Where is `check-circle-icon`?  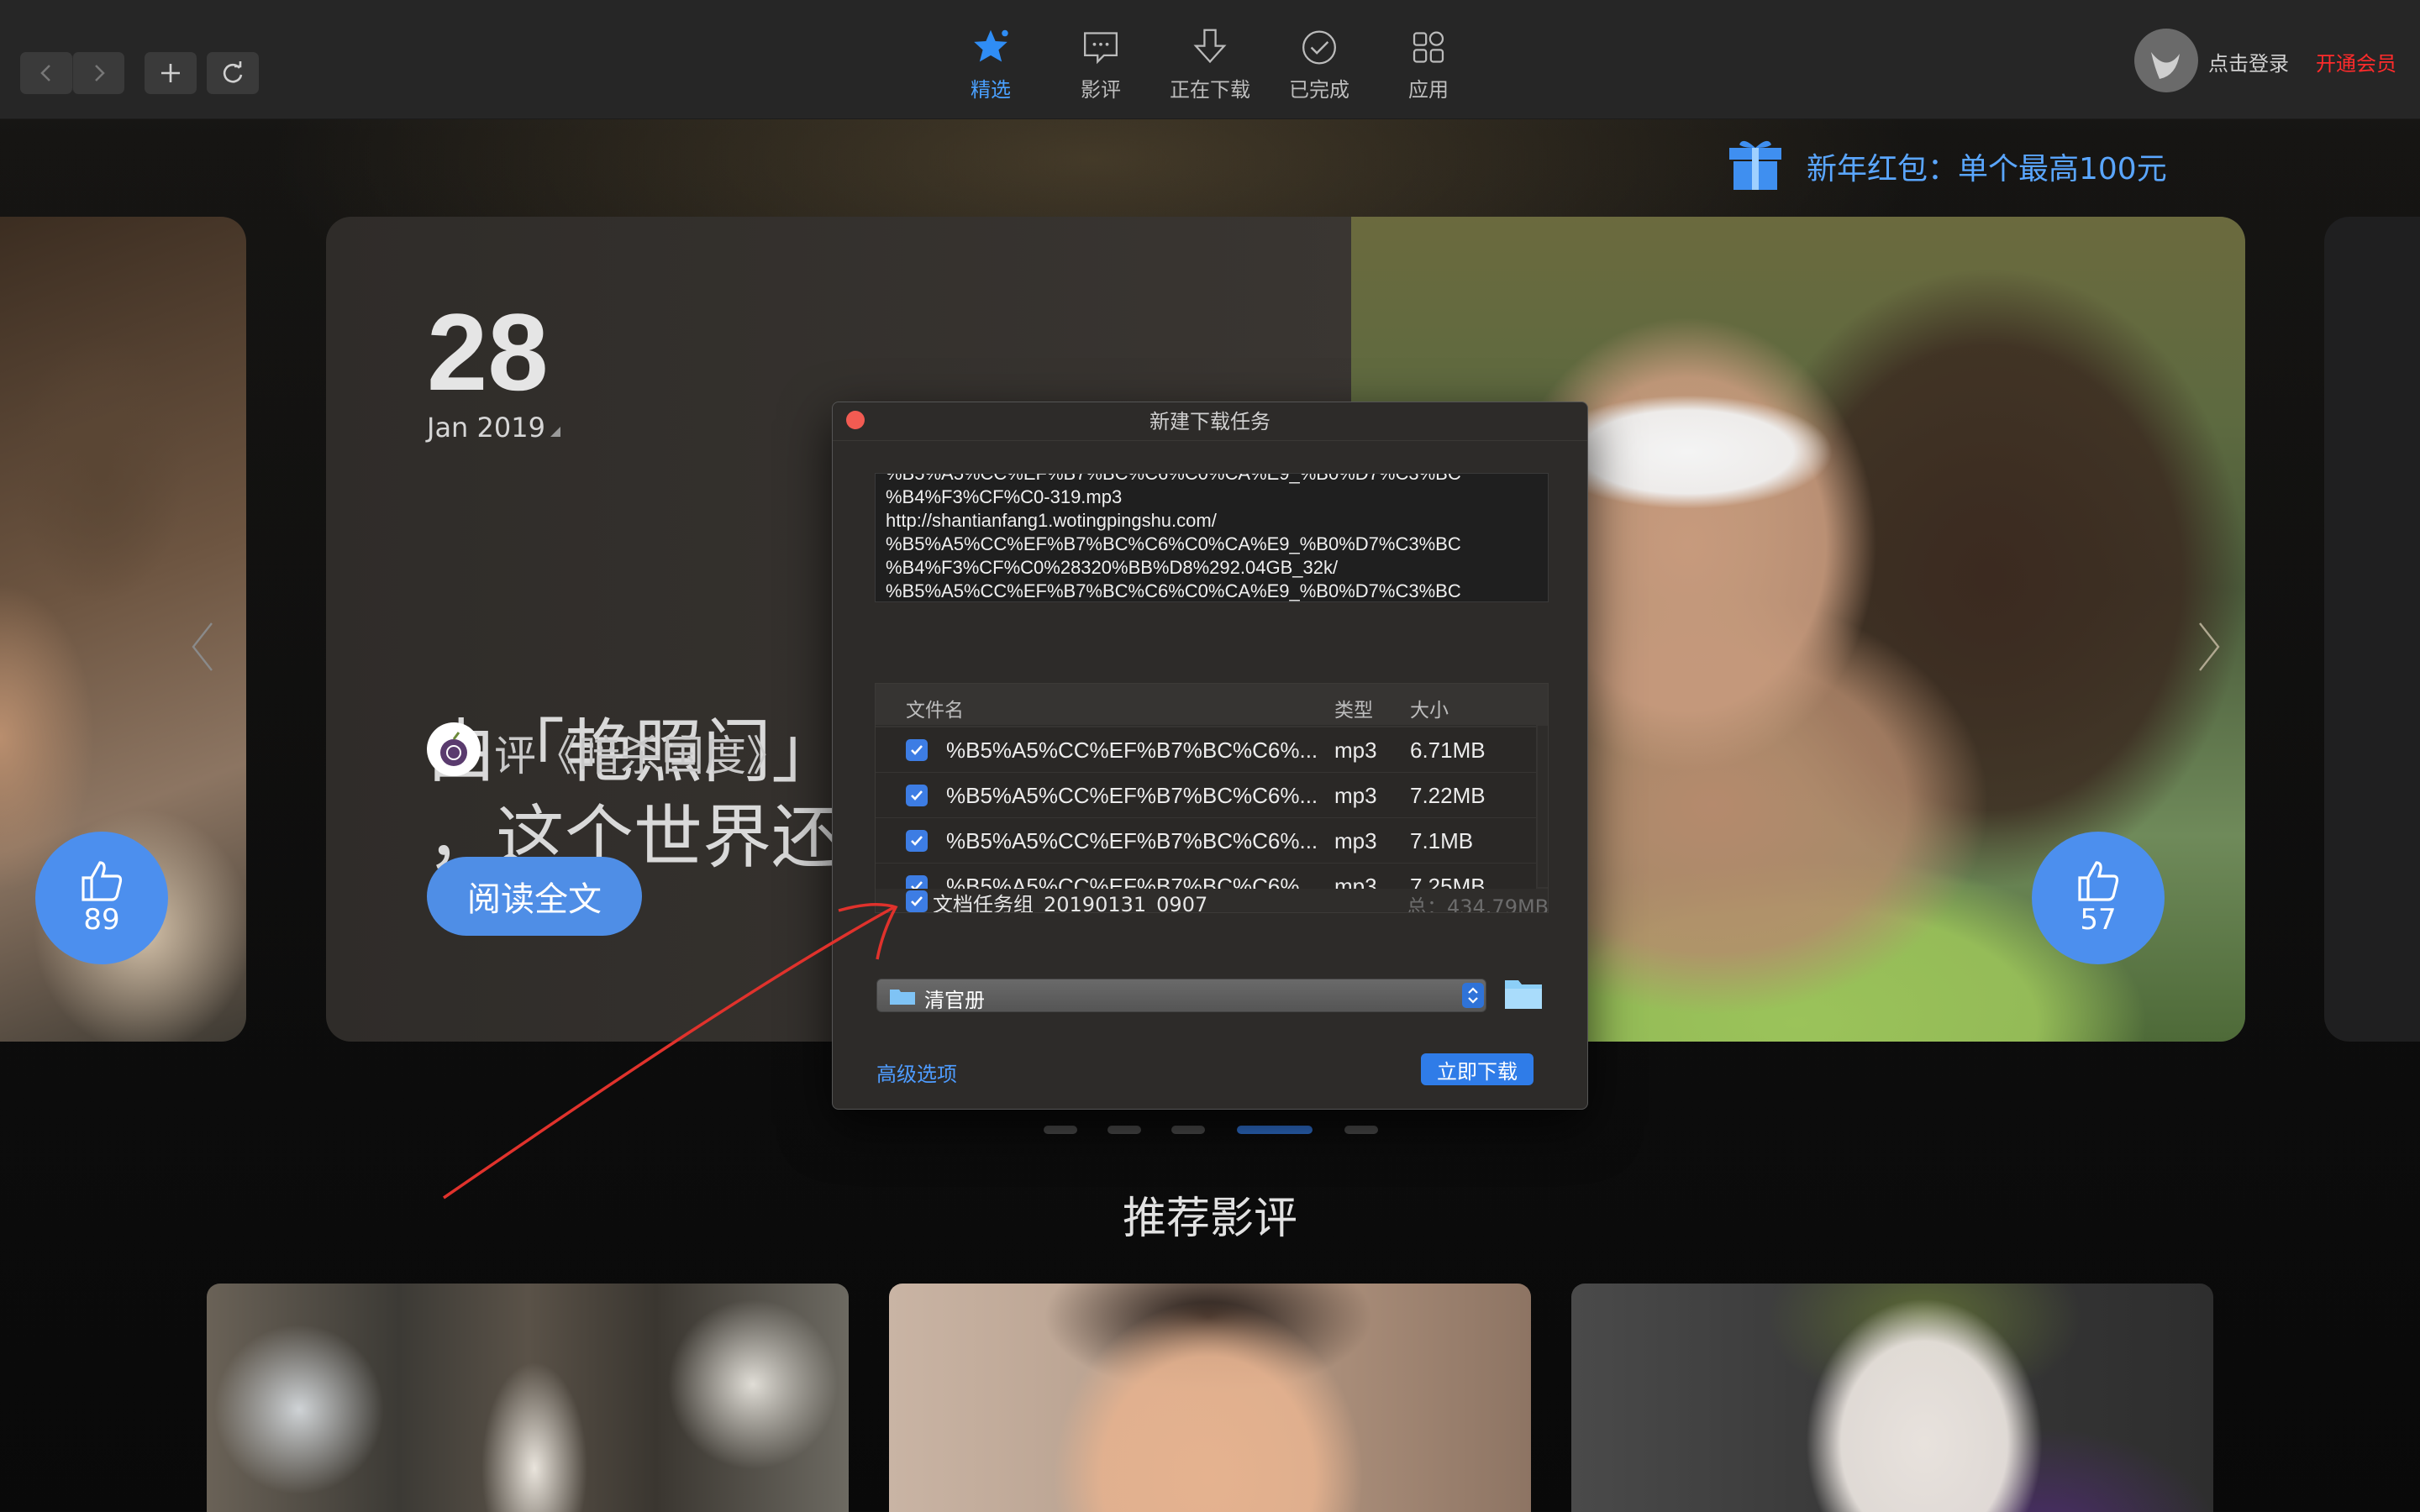 check-circle-icon is located at coordinates (1319, 47).